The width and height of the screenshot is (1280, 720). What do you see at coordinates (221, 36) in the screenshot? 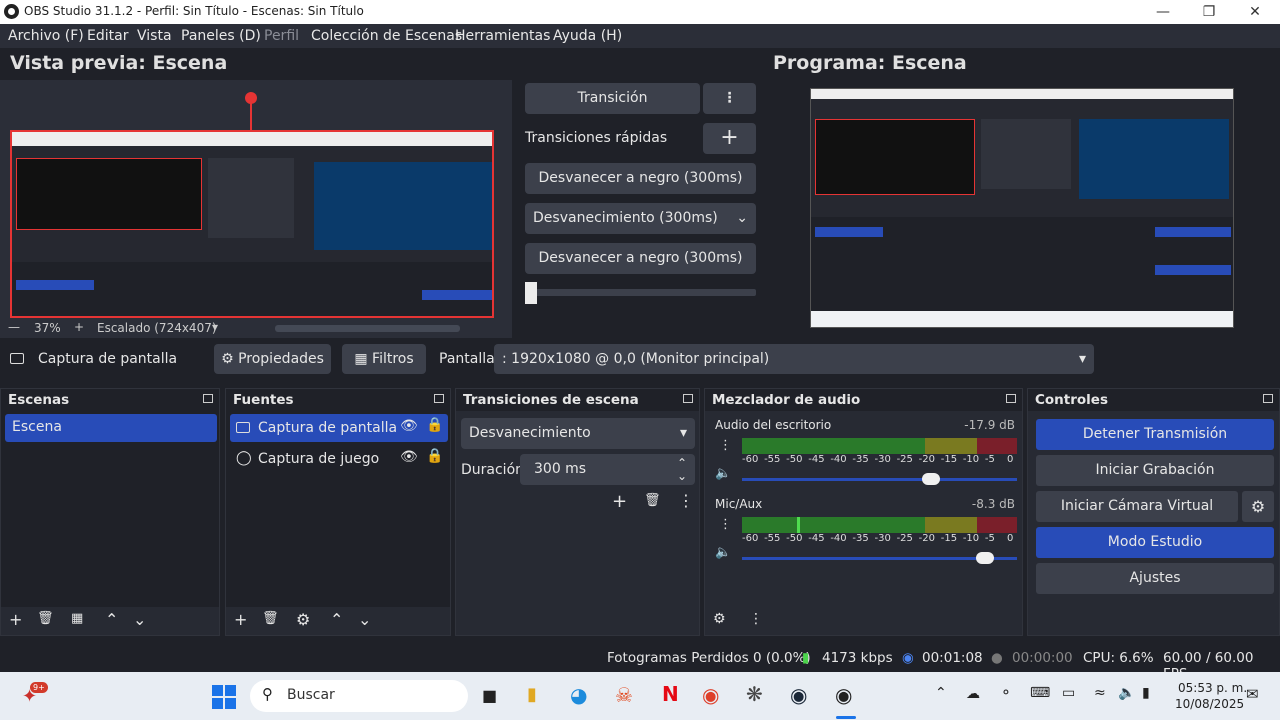
I see `menu-paneles: Paneles (D)` at bounding box center [221, 36].